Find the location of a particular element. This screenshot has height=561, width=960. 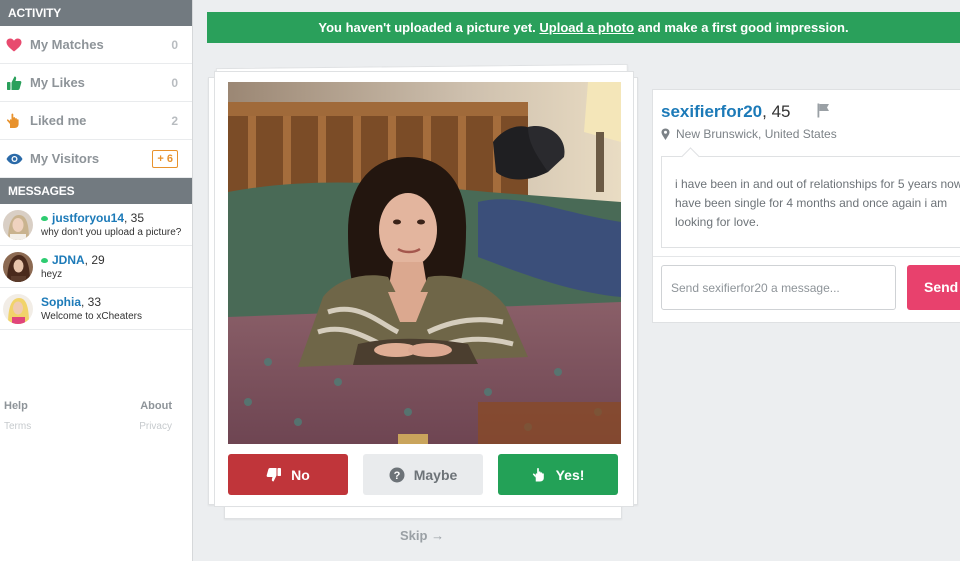

sidebar-item-my-likes: My Likes 0 is located at coordinates (96, 83).